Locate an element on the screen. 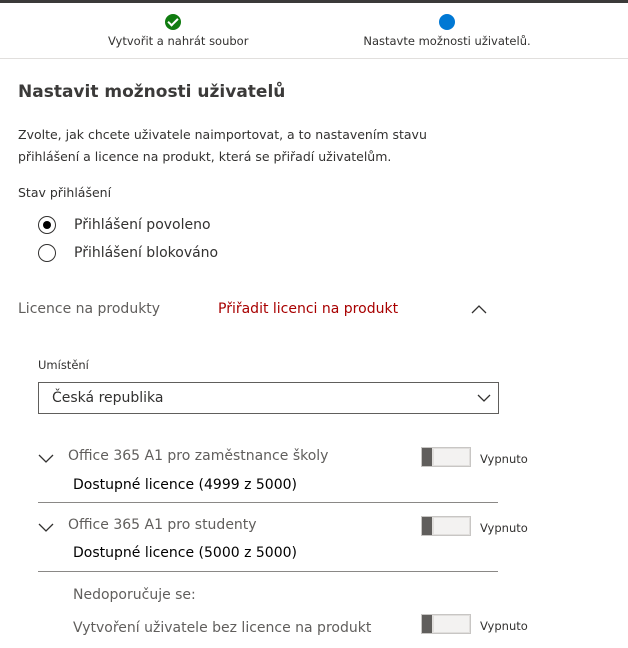 The width and height of the screenshot is (628, 648). chevron-up-icon is located at coordinates (479, 309).